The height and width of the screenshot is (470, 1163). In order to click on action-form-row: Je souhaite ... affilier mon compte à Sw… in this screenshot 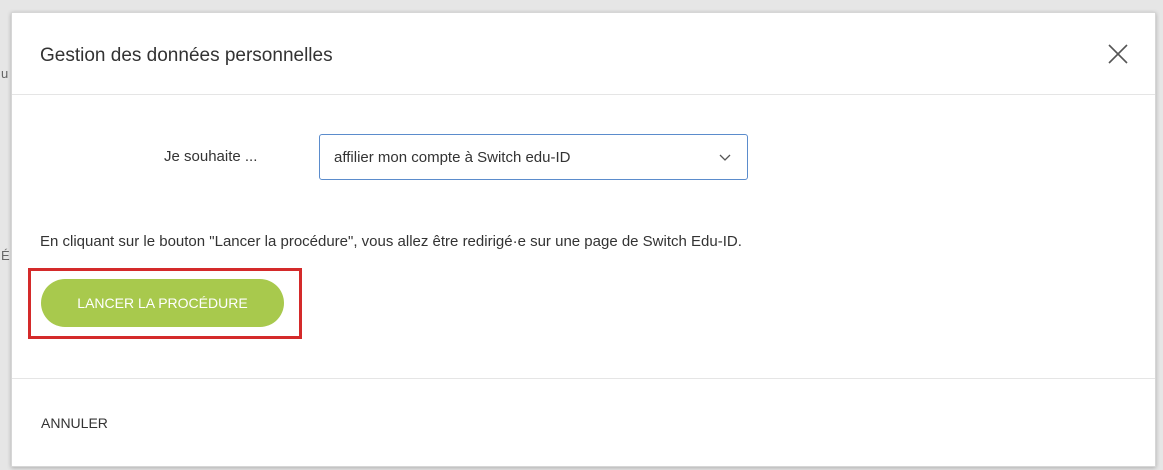, I will do `click(583, 159)`.